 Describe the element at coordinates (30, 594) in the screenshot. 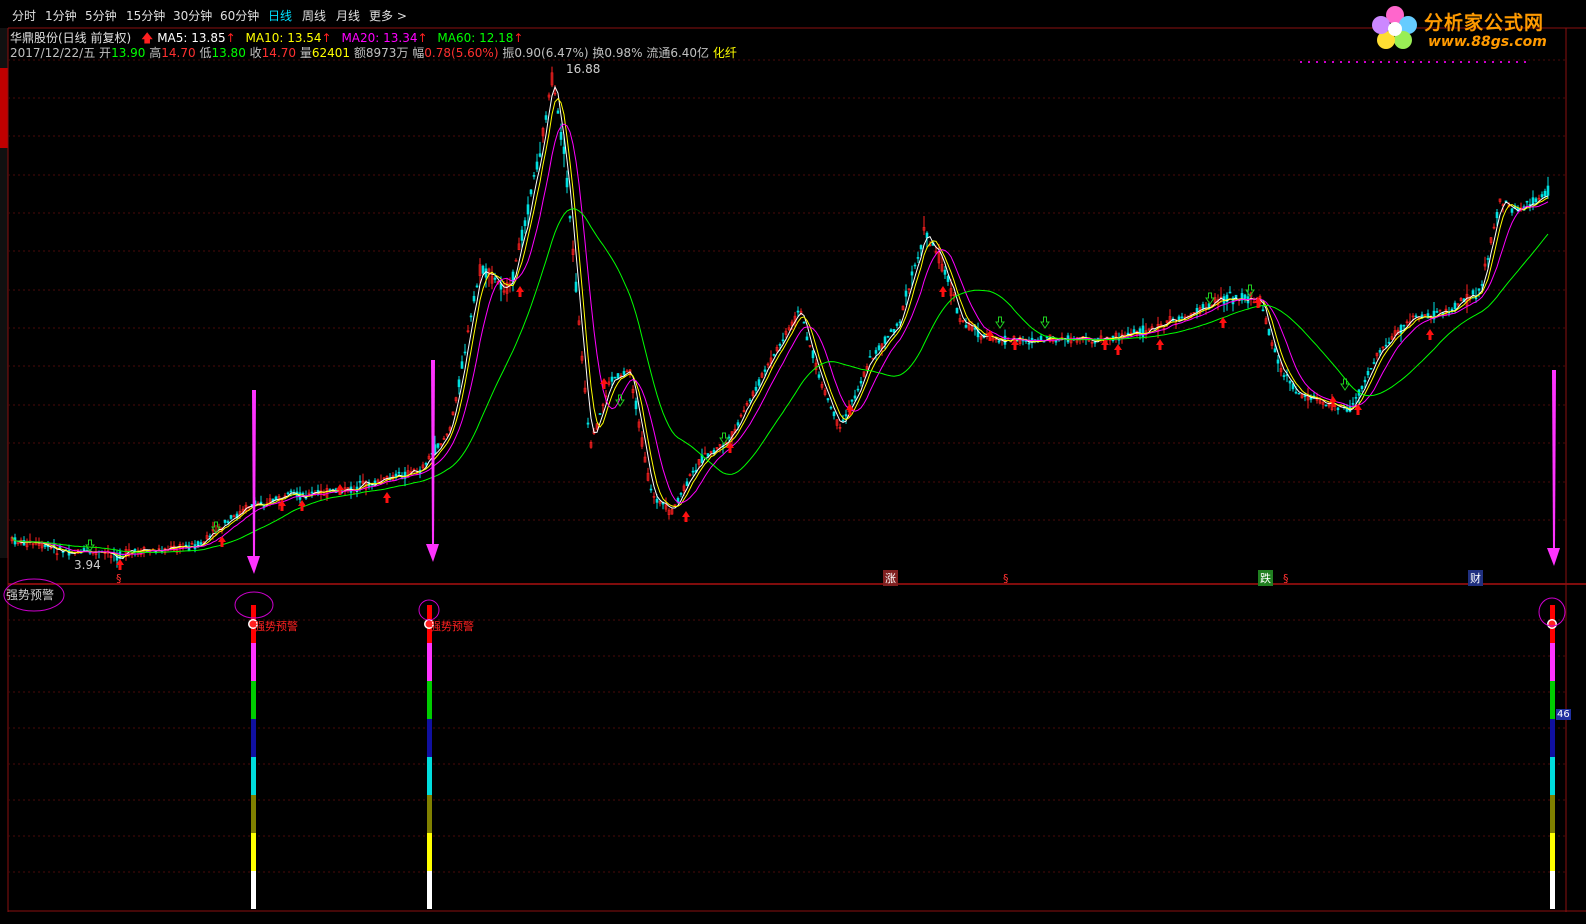

I see `indicator-name: 强势预警` at that location.